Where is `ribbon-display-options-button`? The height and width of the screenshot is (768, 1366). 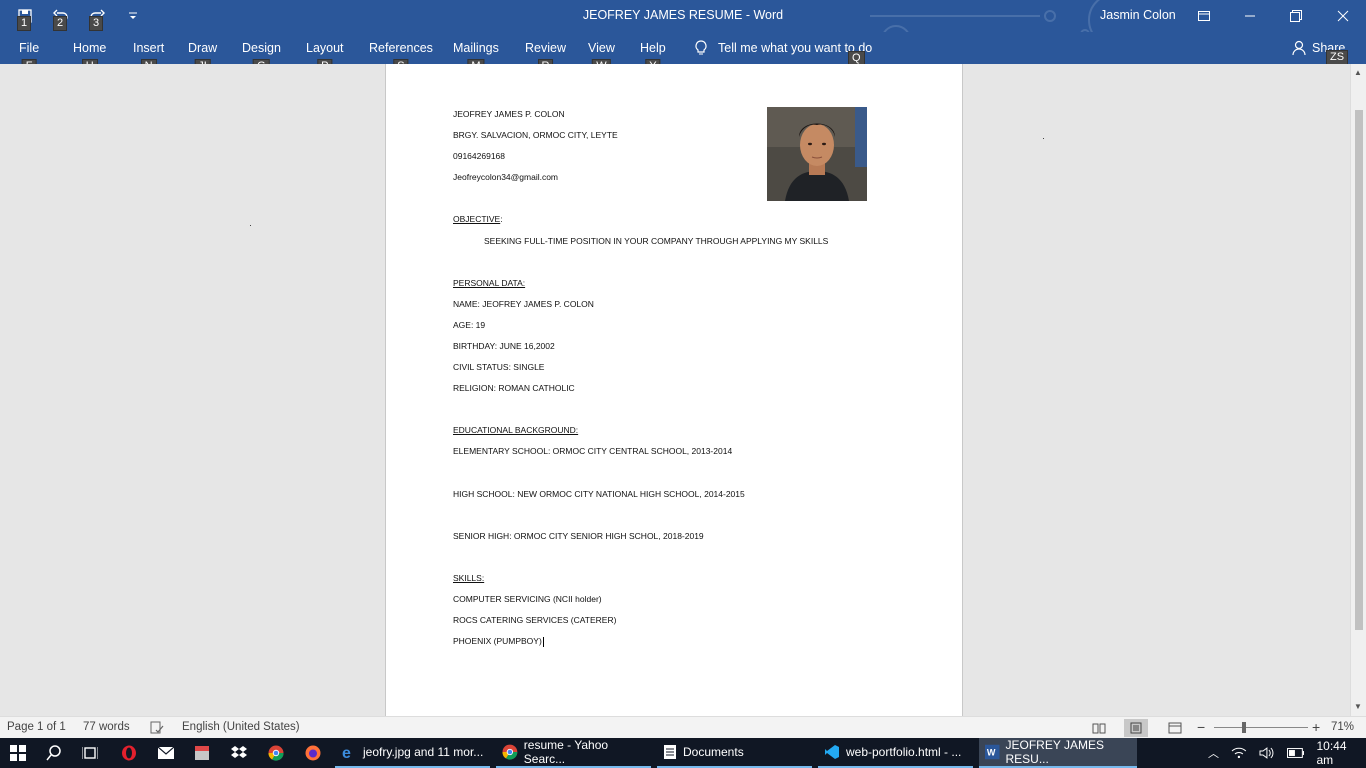 ribbon-display-options-button is located at coordinates (1204, 16).